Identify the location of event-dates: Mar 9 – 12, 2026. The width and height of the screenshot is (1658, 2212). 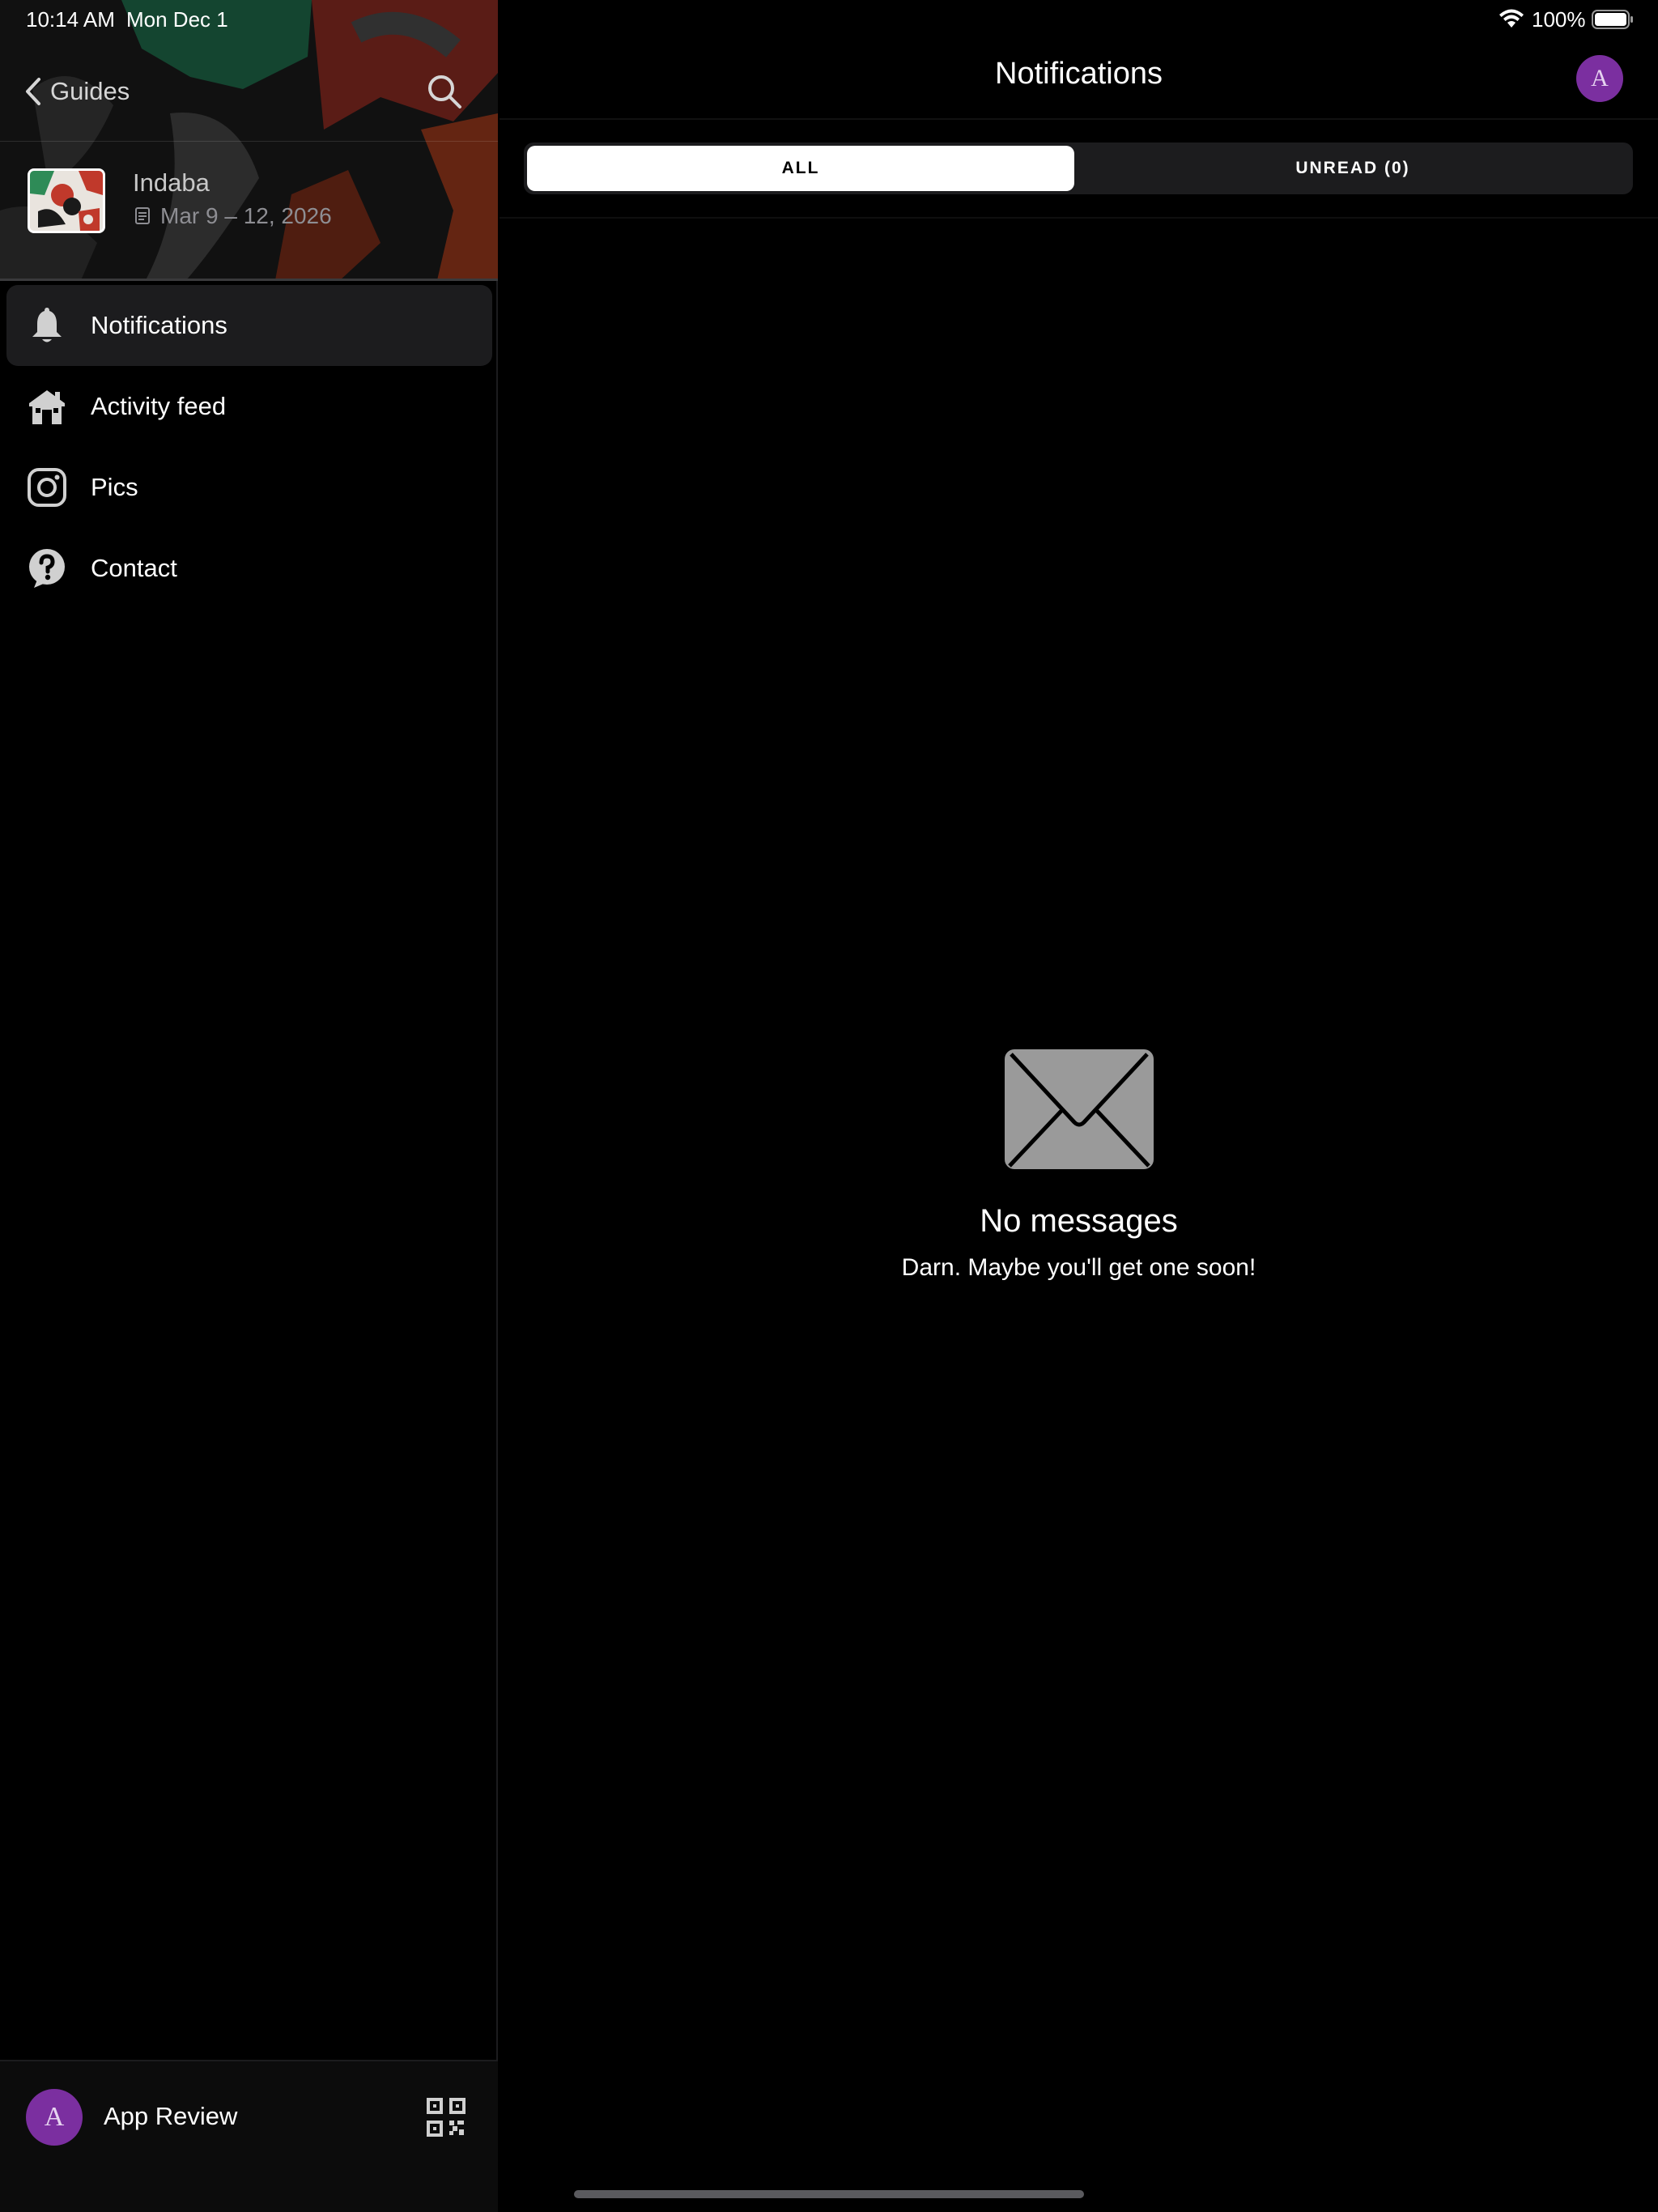
(246, 215).